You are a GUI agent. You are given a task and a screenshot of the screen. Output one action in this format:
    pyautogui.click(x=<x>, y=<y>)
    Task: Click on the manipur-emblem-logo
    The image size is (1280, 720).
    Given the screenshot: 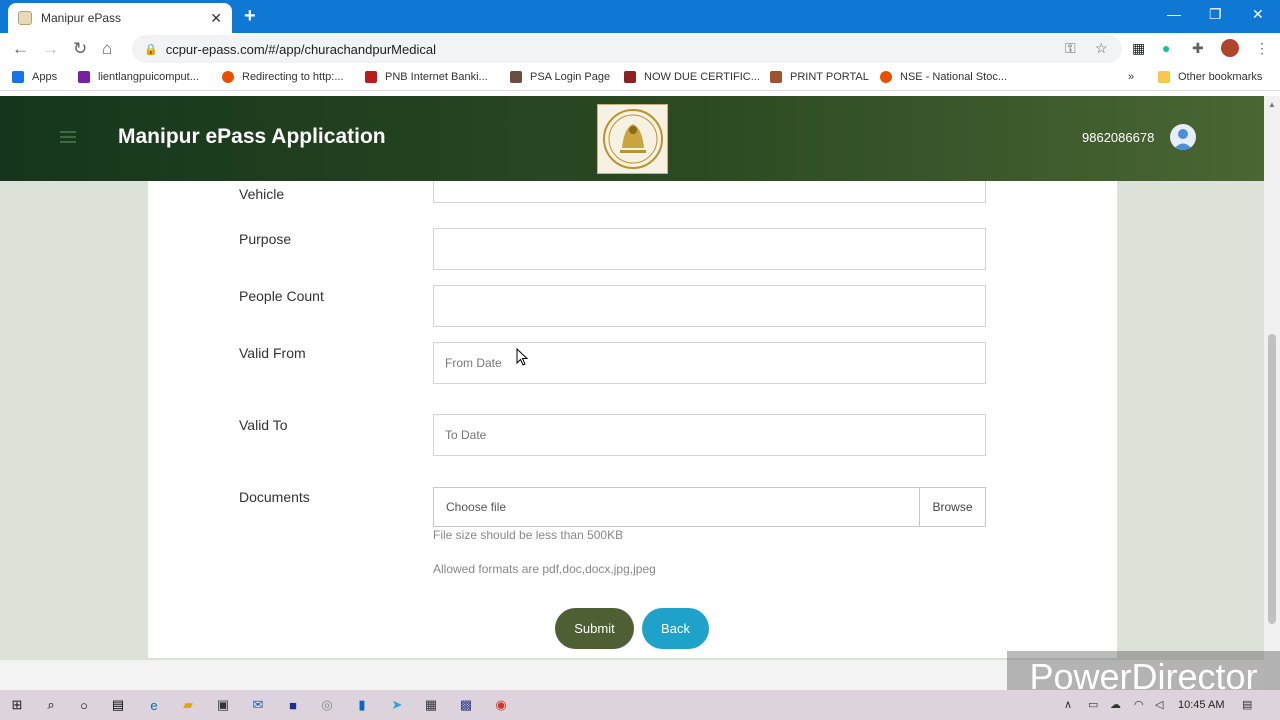 What is the action you would take?
    pyautogui.click(x=632, y=139)
    